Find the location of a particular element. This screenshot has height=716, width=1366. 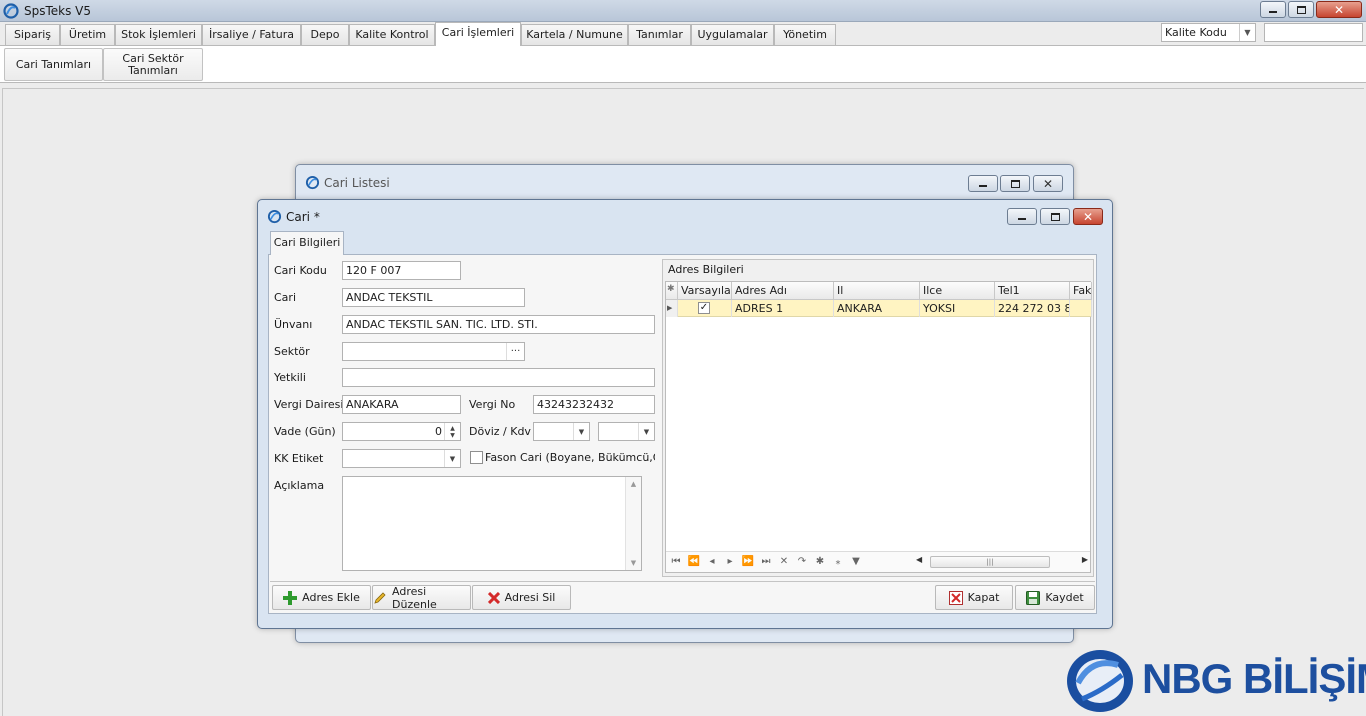

close-icon: ✕ is located at coordinates (1048, 183).